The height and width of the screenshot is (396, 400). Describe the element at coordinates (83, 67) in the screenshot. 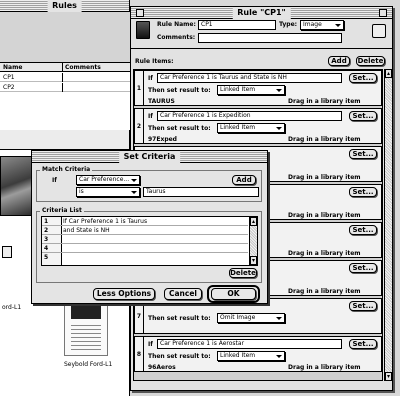

I see `col-header-comments: Comments` at that location.